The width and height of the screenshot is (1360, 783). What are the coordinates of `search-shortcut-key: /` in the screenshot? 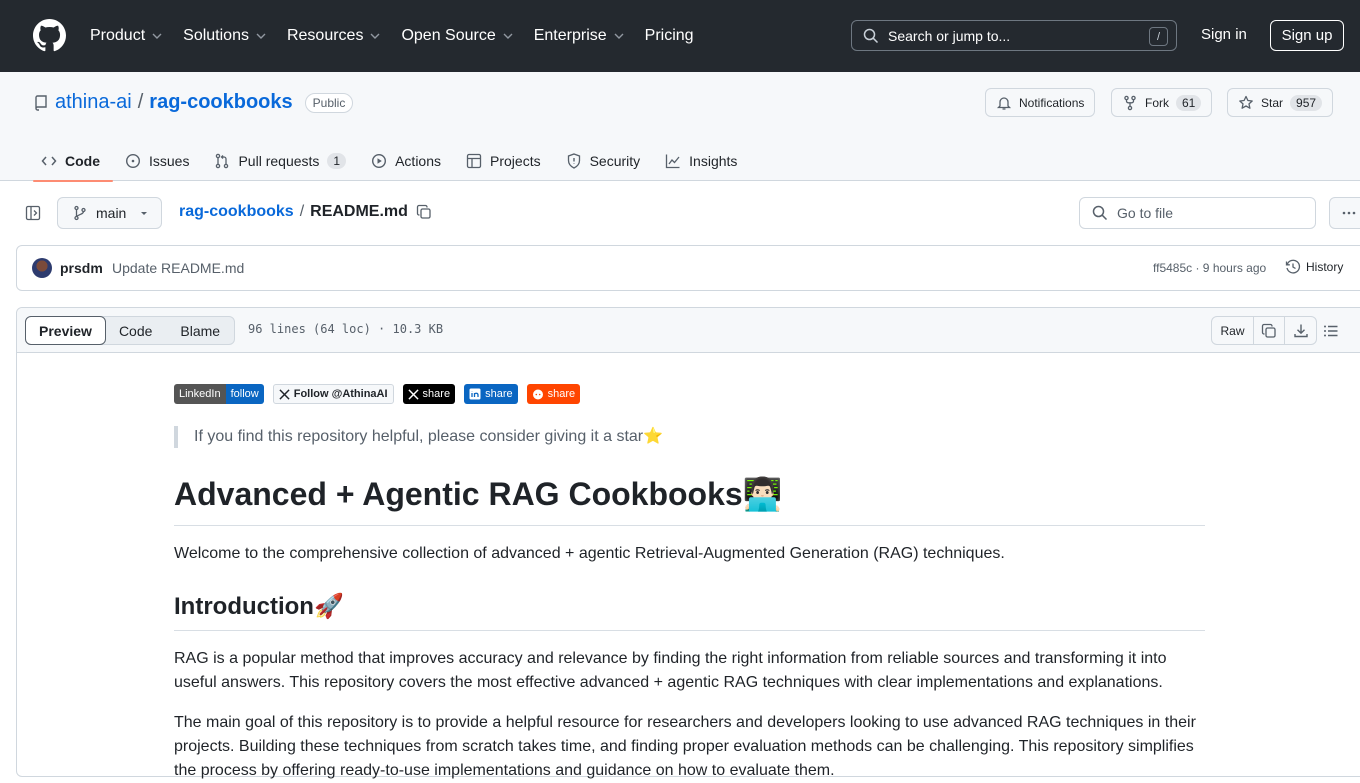 It's located at (1158, 36).